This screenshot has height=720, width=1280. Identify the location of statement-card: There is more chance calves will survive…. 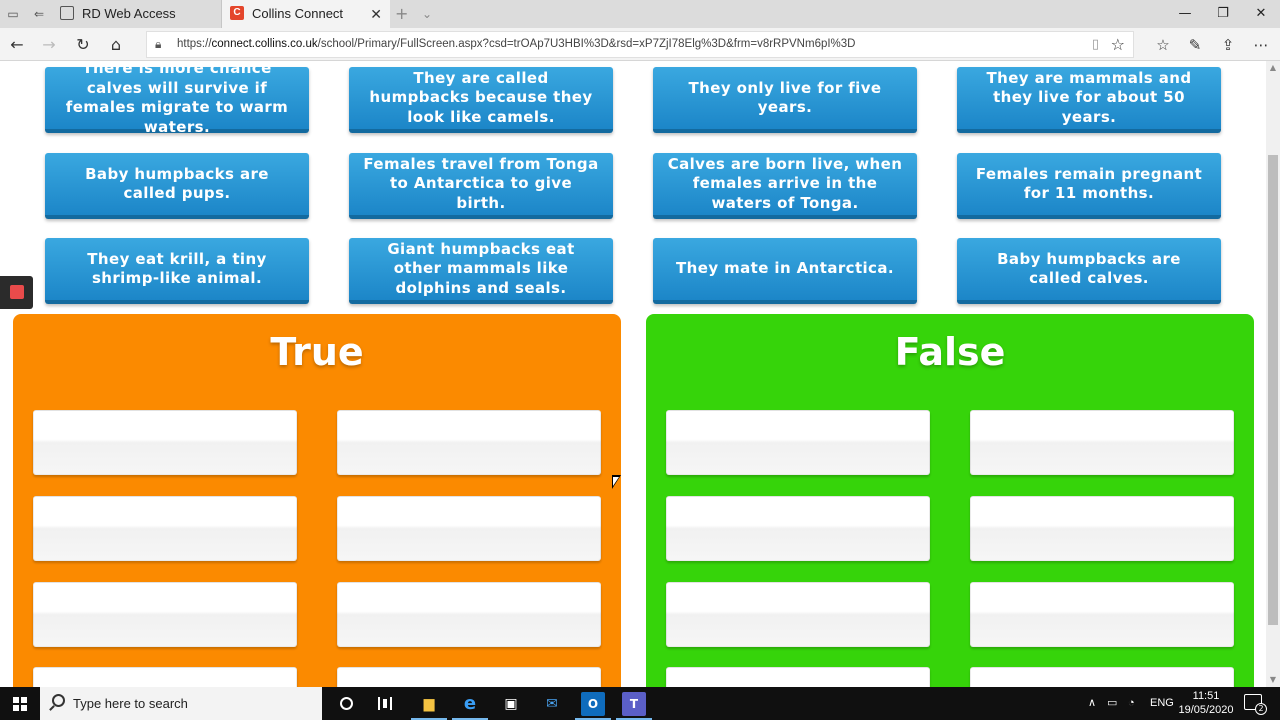
(177, 98).